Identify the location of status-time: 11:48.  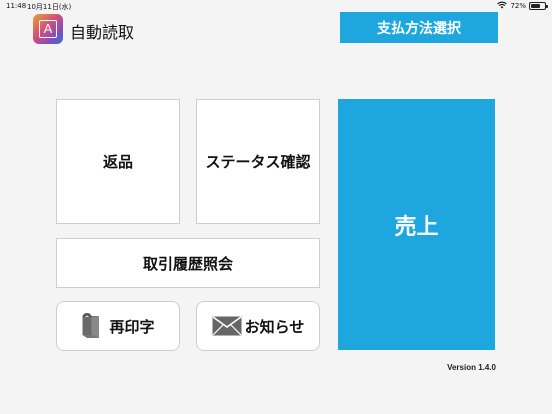
(16, 6).